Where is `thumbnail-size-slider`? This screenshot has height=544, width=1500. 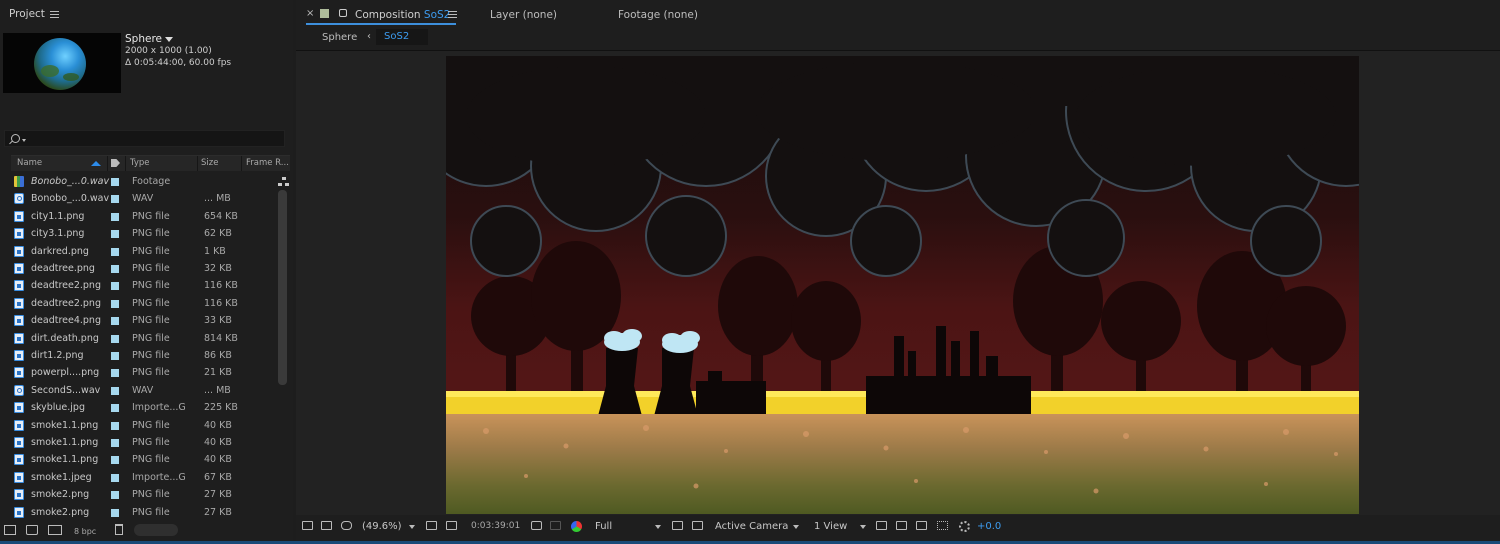 thumbnail-size-slider is located at coordinates (156, 530).